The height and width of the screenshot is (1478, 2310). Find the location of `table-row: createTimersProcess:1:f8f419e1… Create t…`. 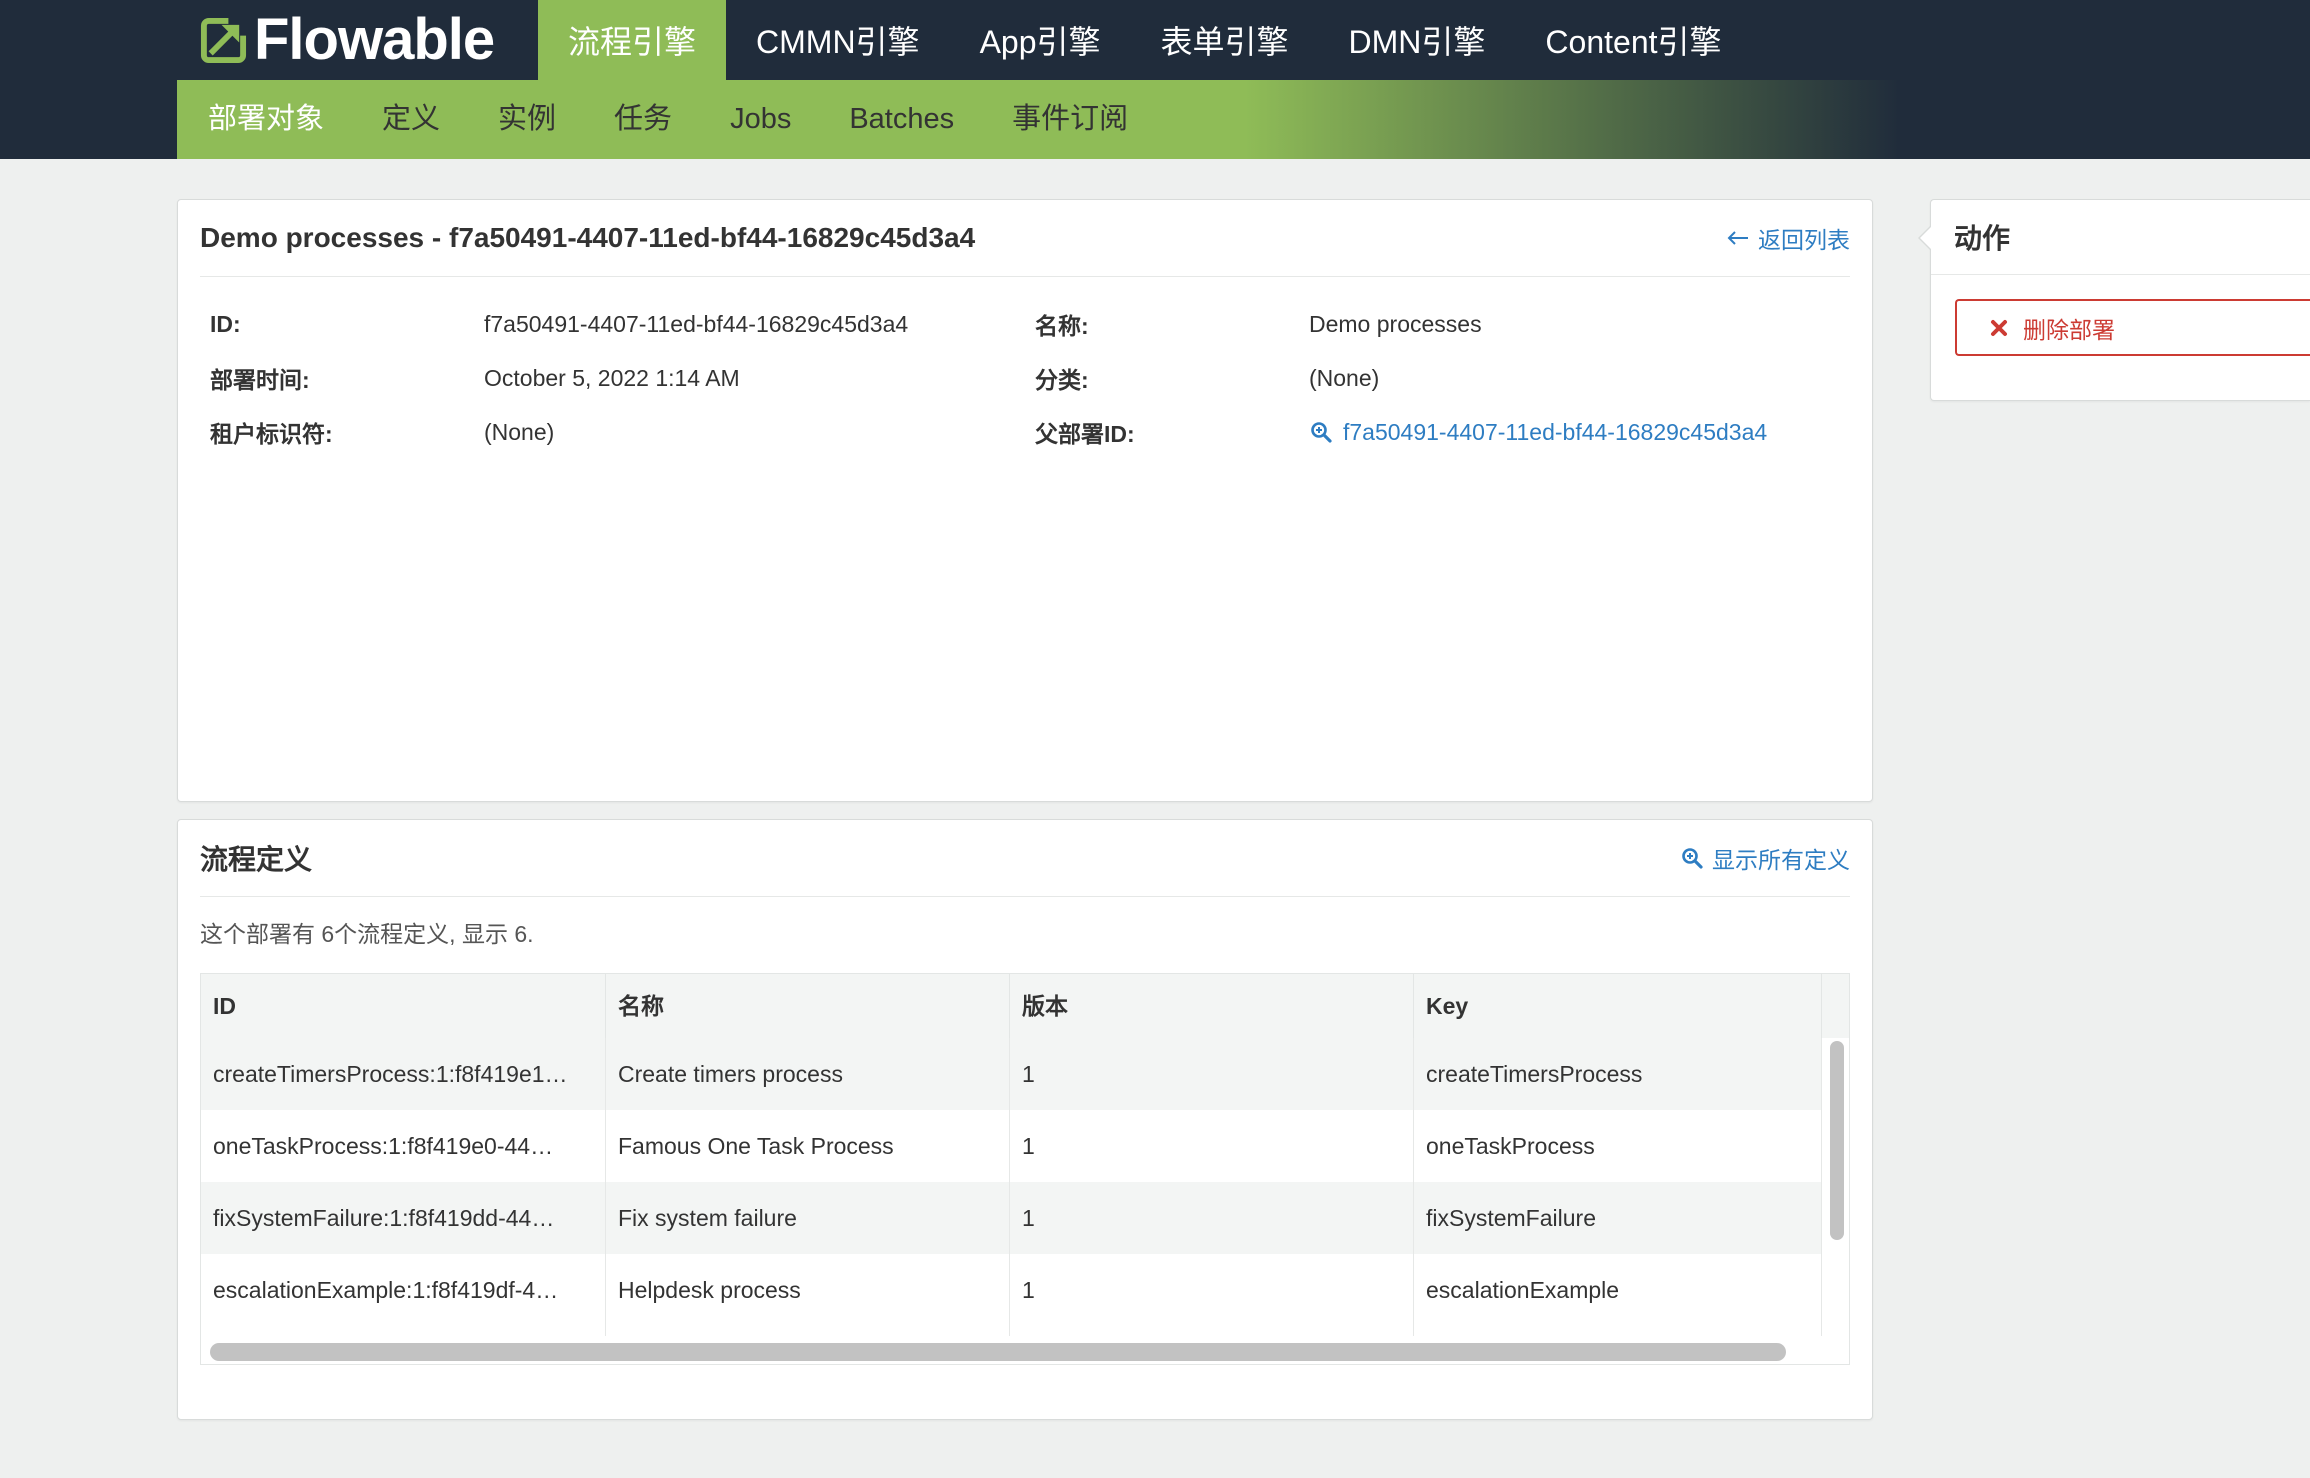

table-row: createTimersProcess:1:f8f419e1… Create t… is located at coordinates (1011, 1074).